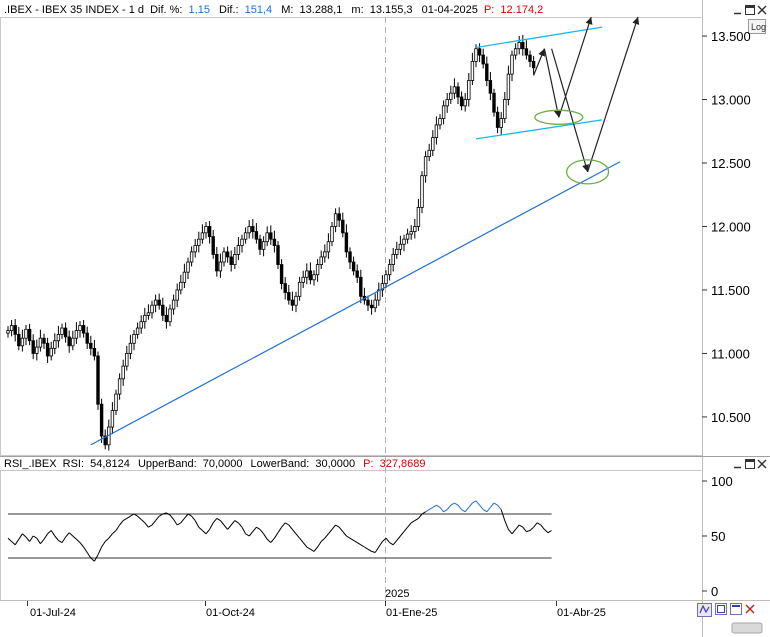  Describe the element at coordinates (731, 163) in the screenshot. I see `price-ytick-label: 12.500` at that location.